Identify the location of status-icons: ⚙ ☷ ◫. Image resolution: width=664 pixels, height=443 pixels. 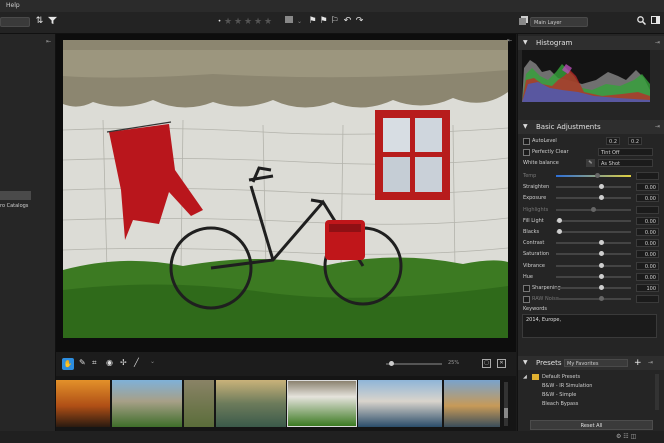
(626, 437).